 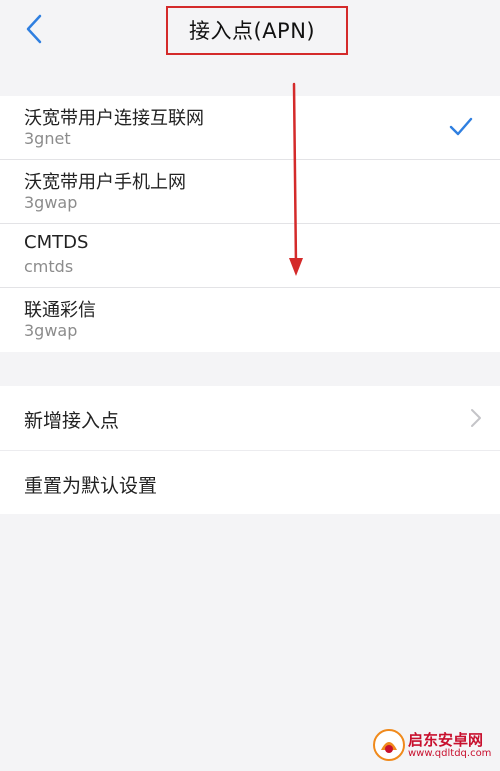 I want to click on checkmark-icon, so click(x=461, y=126).